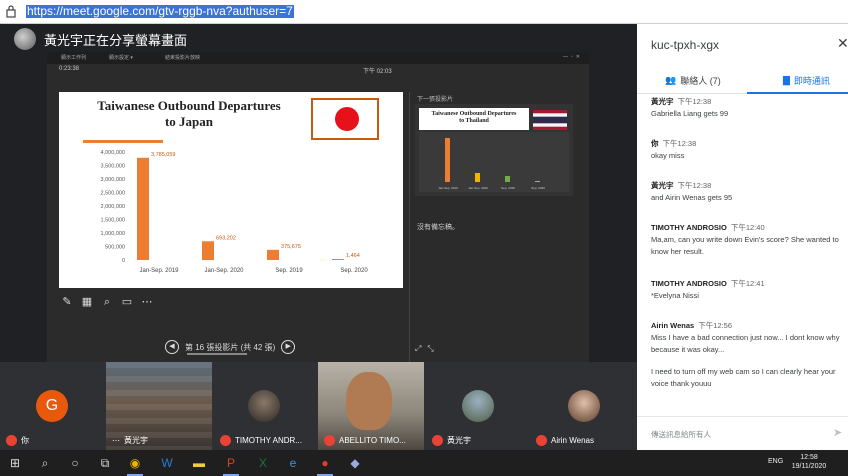  What do you see at coordinates (226, 238) in the screenshot?
I see `data-label: 693,202` at bounding box center [226, 238].